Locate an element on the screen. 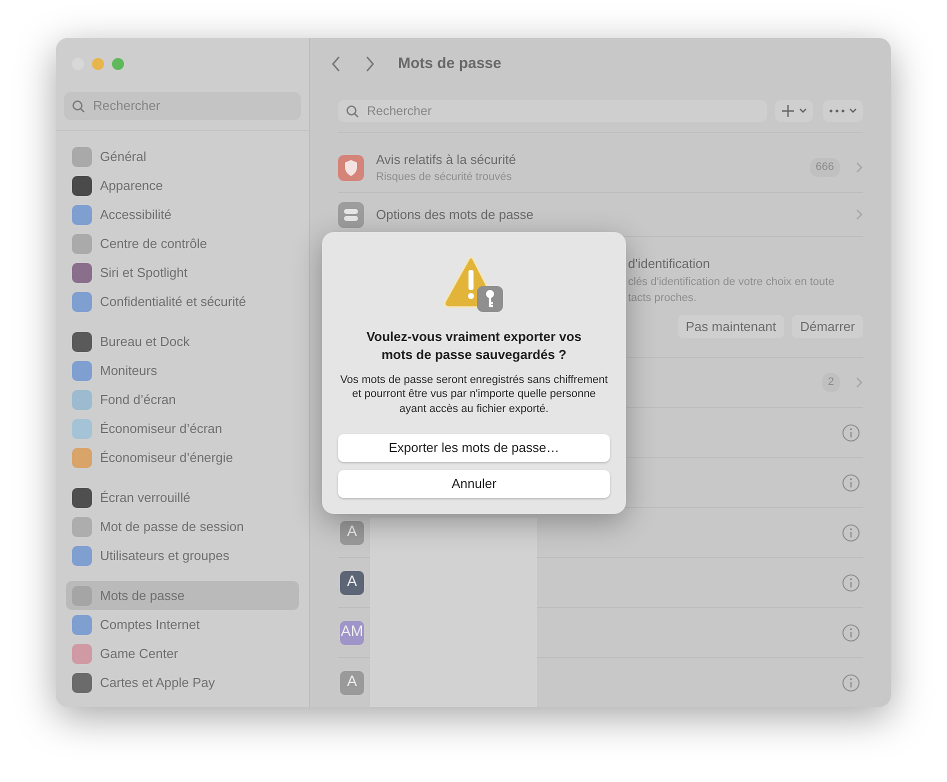  forward-icon is located at coordinates (370, 64).